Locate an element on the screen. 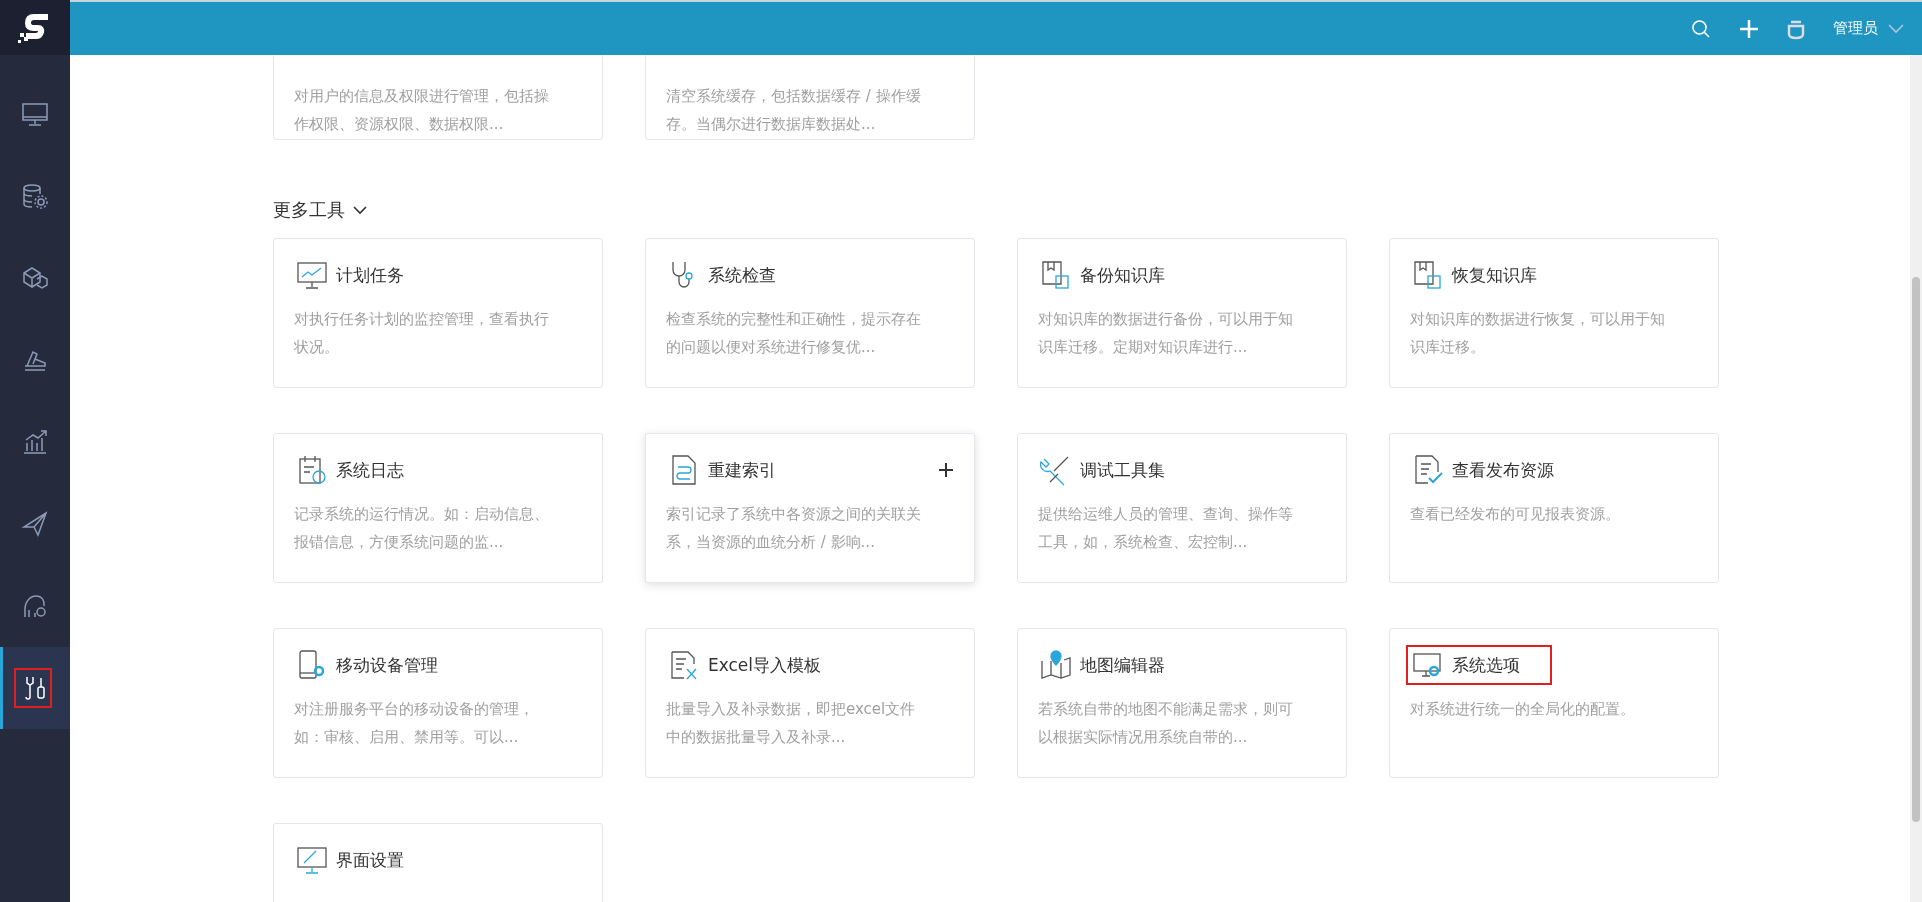 The image size is (1922, 902). scrollbar is located at coordinates (1916, 549).